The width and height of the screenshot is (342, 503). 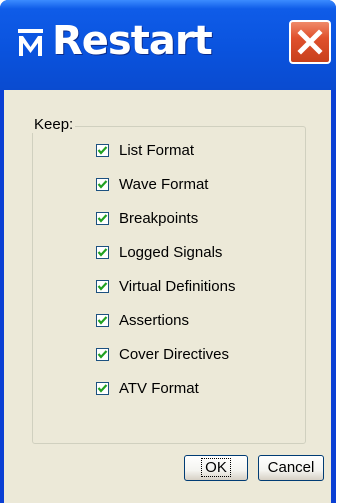 I want to click on close-icon, so click(x=310, y=42).